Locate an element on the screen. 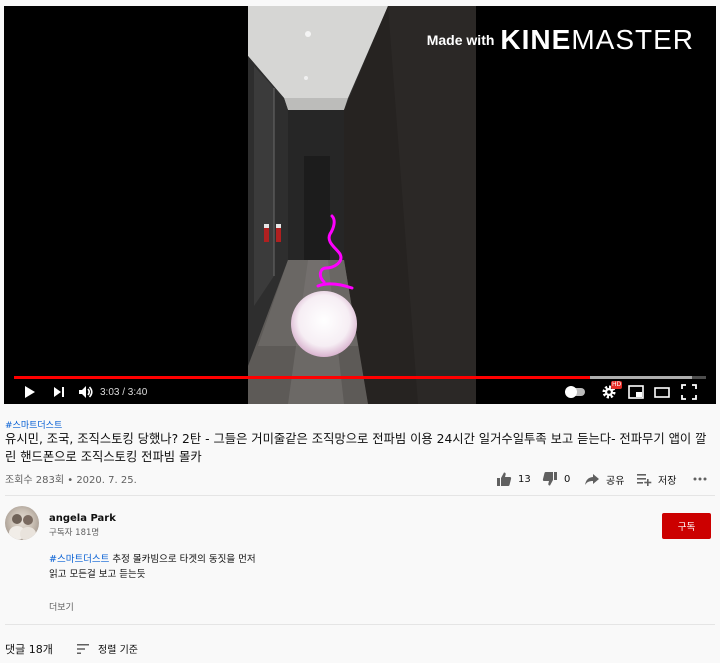  avatar-image is located at coordinates (22, 527).